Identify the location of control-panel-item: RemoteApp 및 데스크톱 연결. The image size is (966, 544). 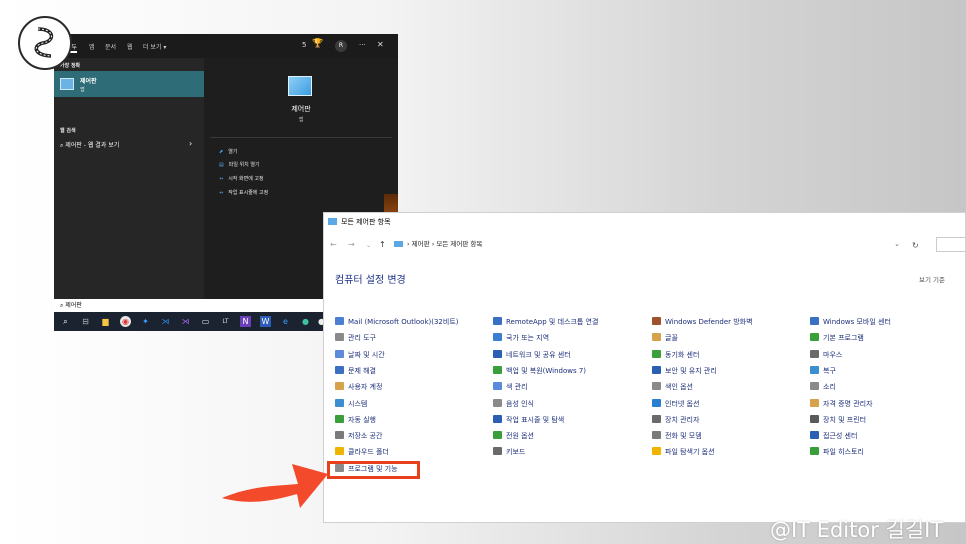
(545, 322).